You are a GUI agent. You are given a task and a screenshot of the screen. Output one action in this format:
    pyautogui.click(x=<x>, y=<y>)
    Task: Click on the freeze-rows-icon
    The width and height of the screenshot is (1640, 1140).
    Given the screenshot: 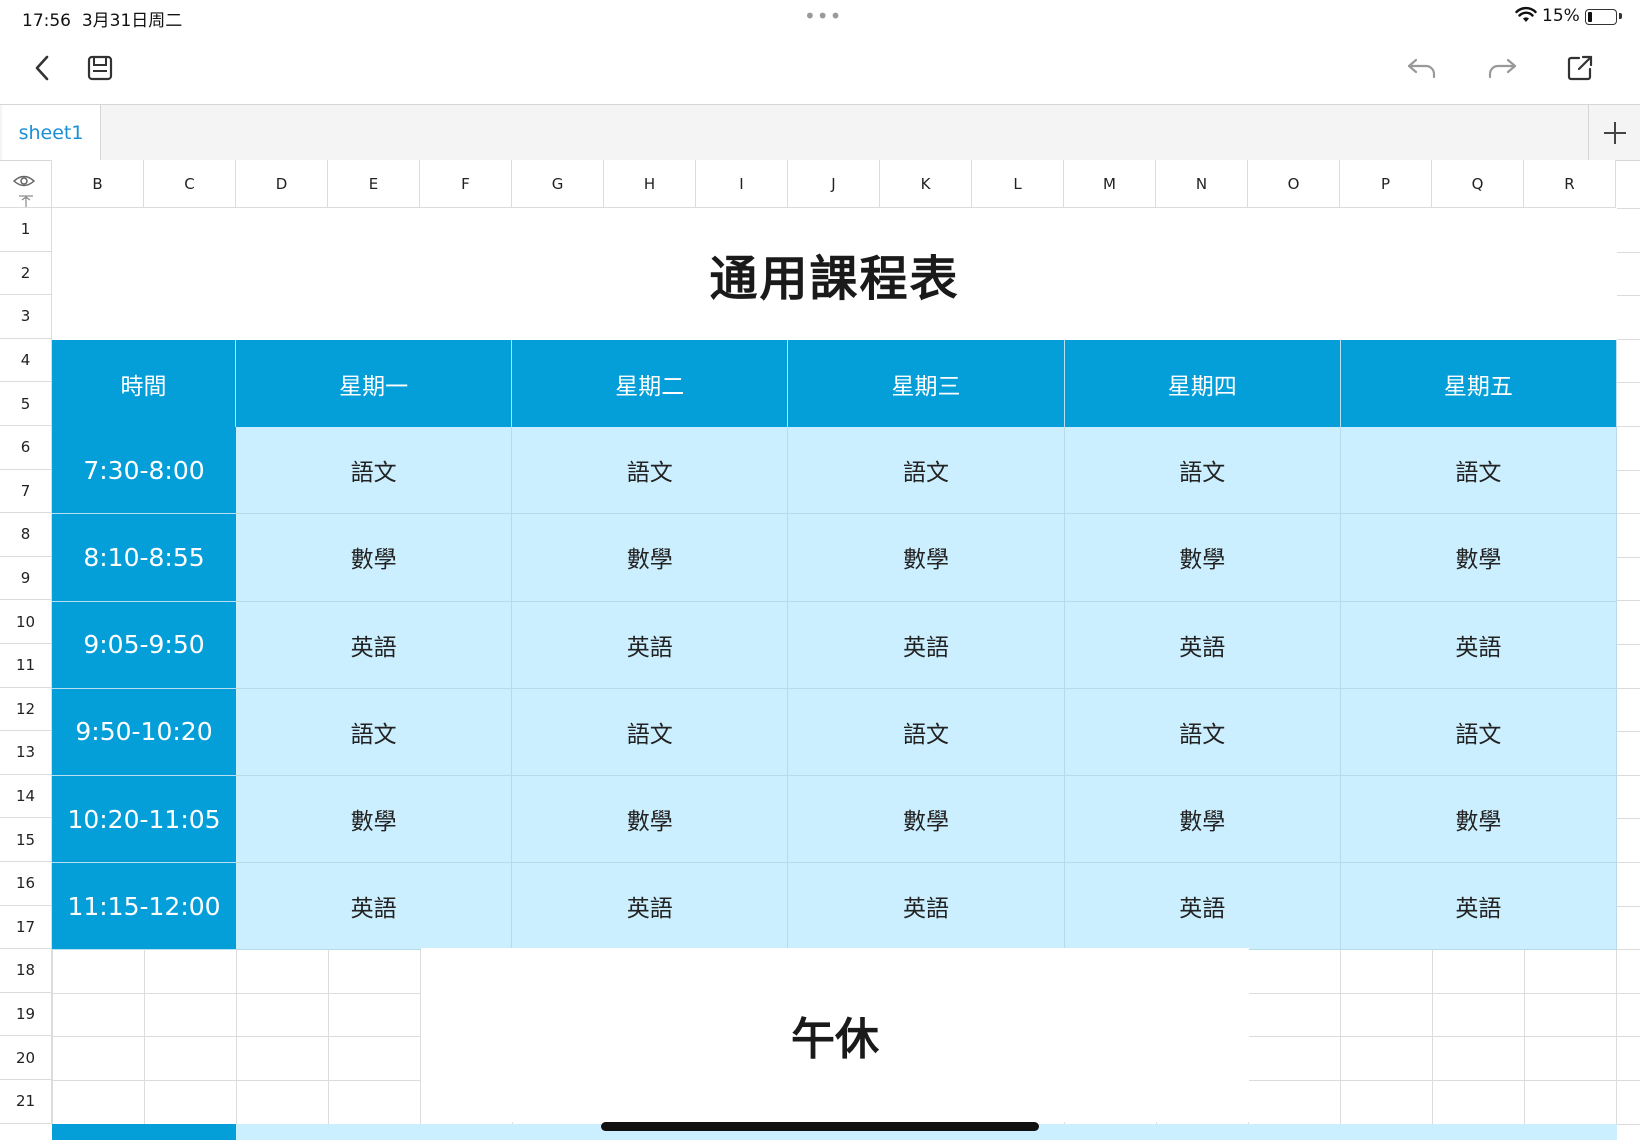 What is the action you would take?
    pyautogui.click(x=26, y=201)
    